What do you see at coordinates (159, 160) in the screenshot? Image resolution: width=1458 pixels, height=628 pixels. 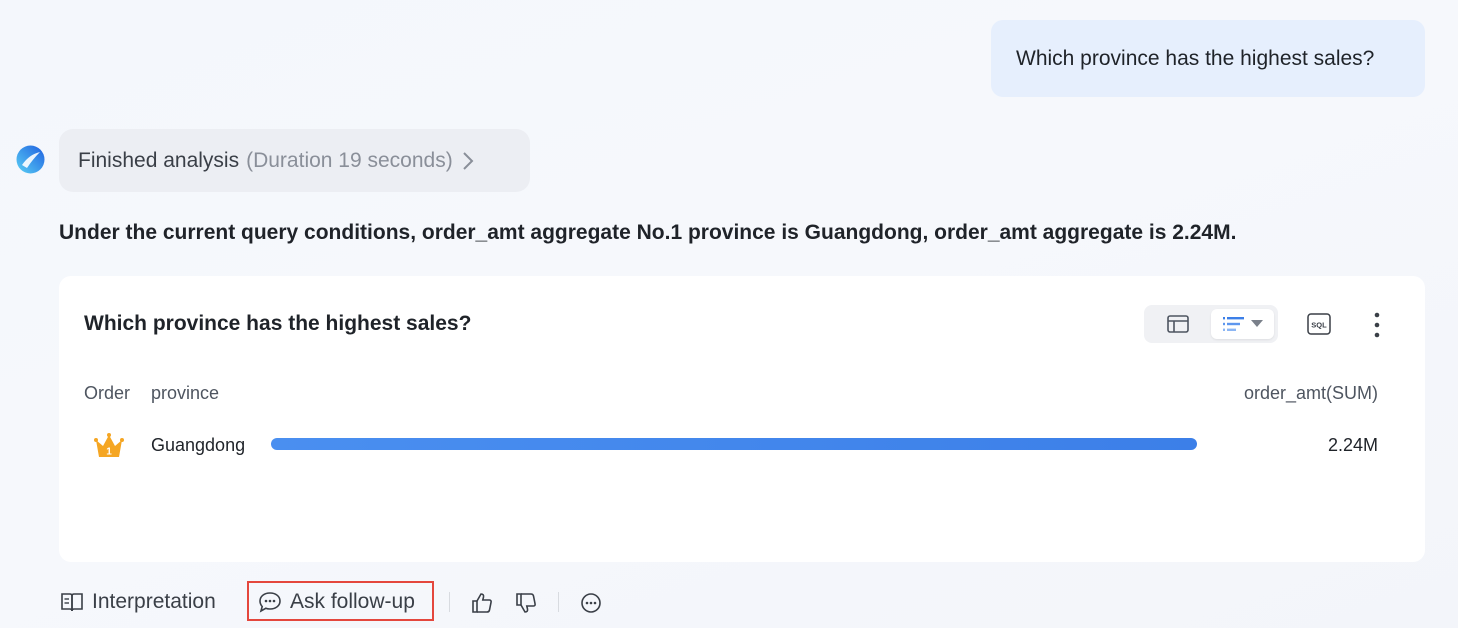 I see `status-text: Finished analysis` at bounding box center [159, 160].